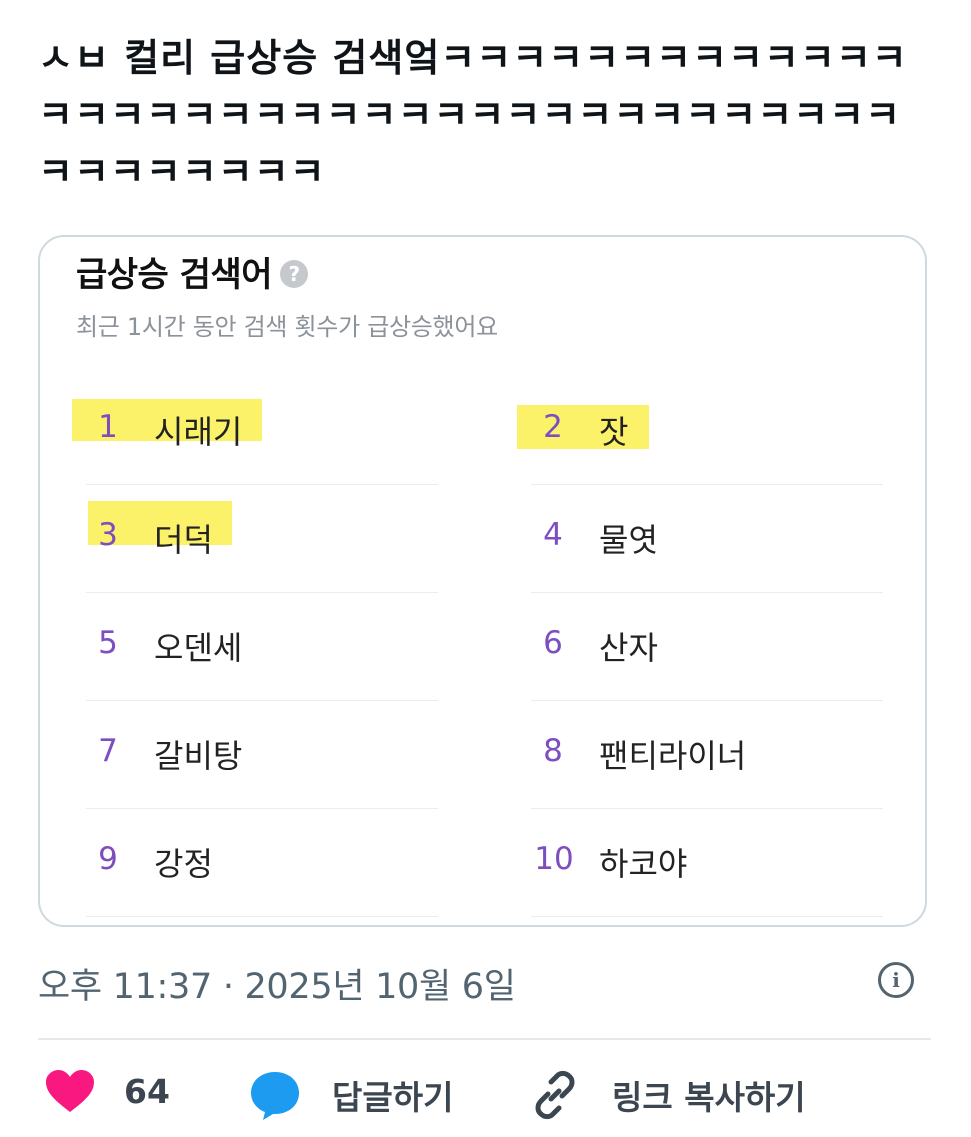 This screenshot has height=1137, width=971. Describe the element at coordinates (198, 648) in the screenshot. I see `rank-label: 오덴세` at that location.